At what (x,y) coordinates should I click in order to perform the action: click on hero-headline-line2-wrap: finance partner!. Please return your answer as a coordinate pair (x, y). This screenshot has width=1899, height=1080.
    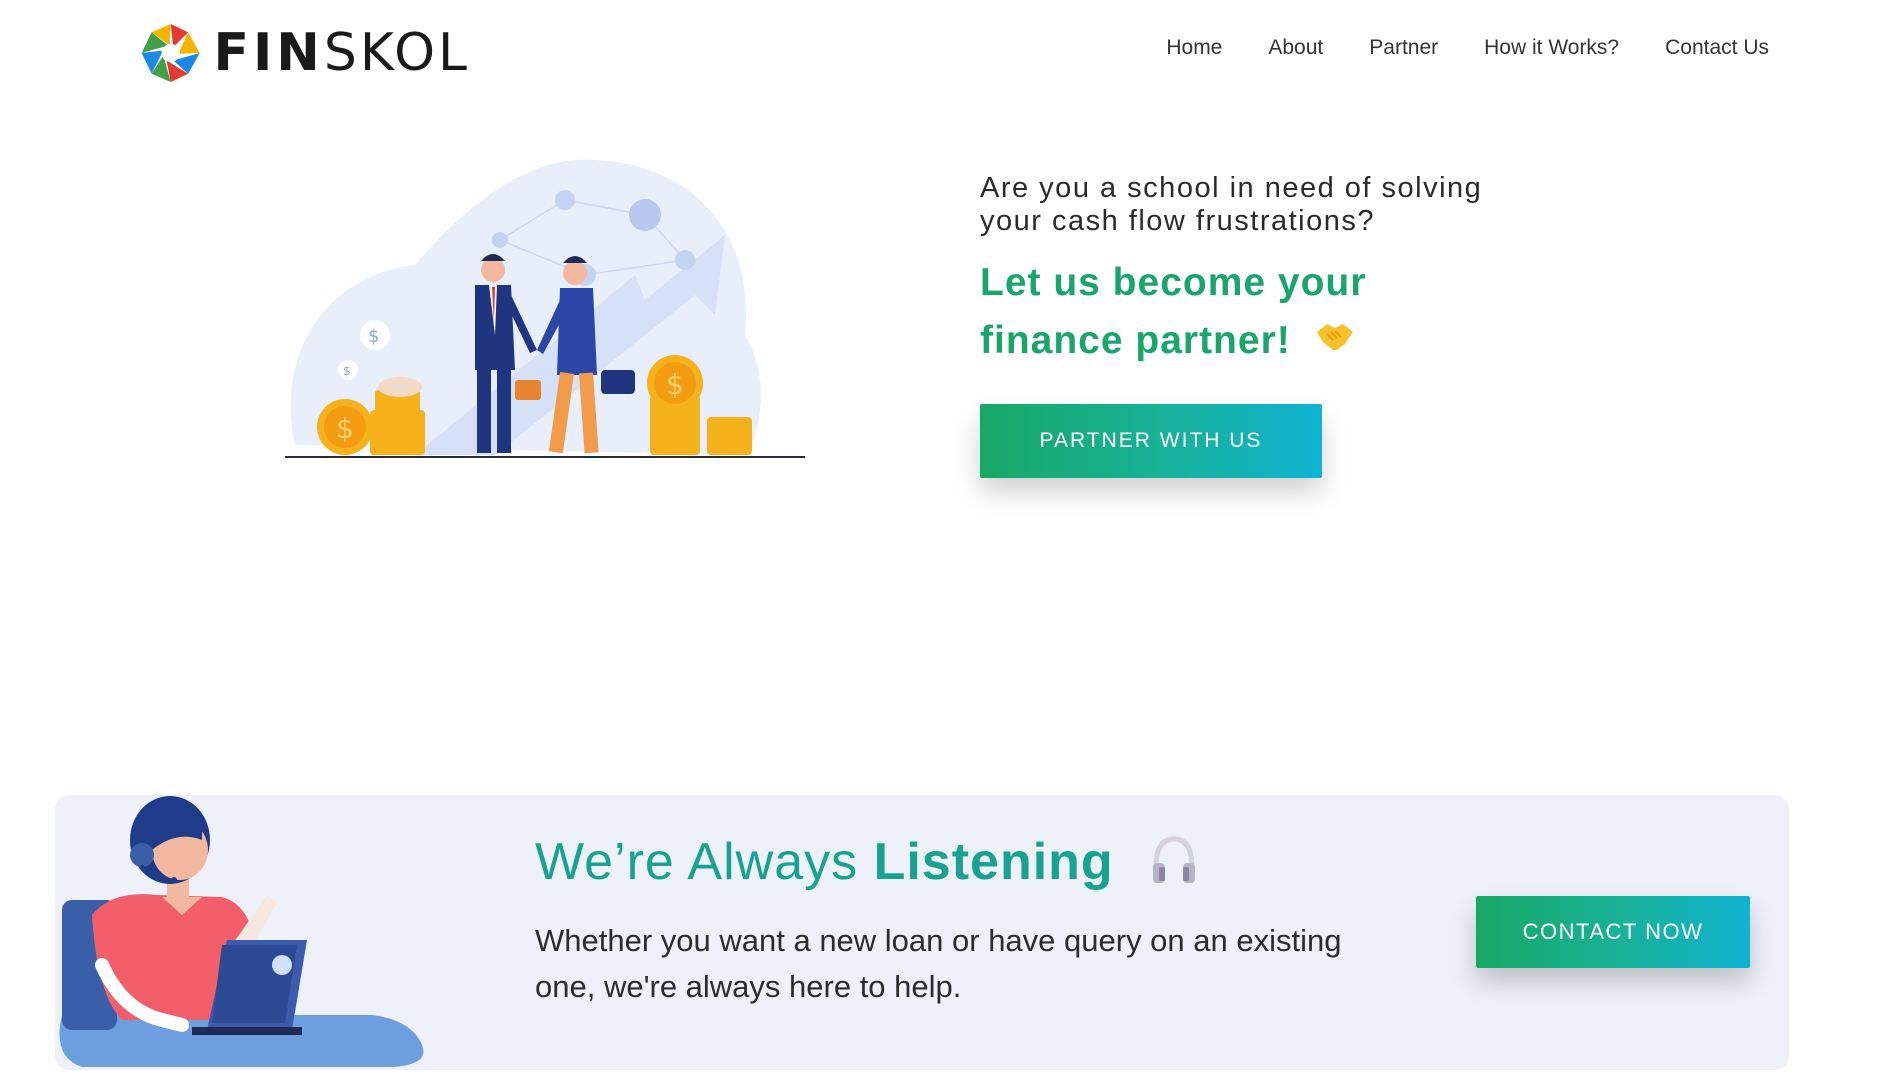
    Looking at the image, I should click on (1230, 342).